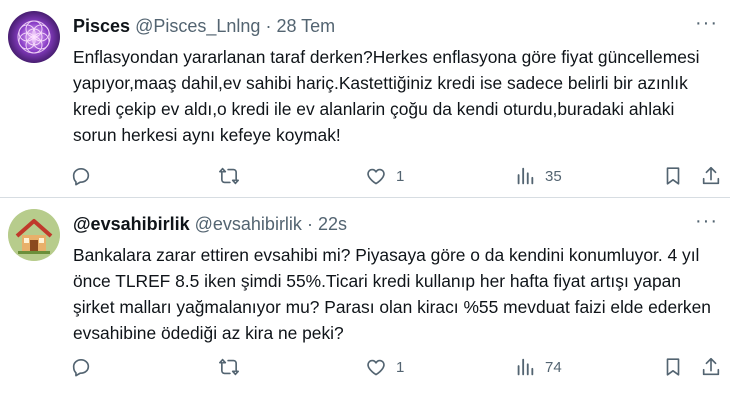  I want to click on handle: @Pisces_Lnlng, so click(197, 26).